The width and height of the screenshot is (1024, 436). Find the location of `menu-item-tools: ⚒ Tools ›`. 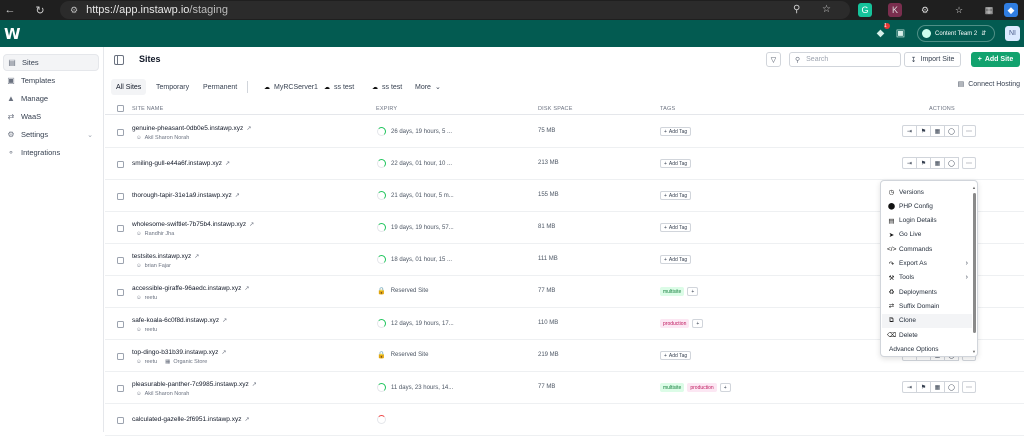

menu-item-tools: ⚒ Tools › is located at coordinates (927, 278).